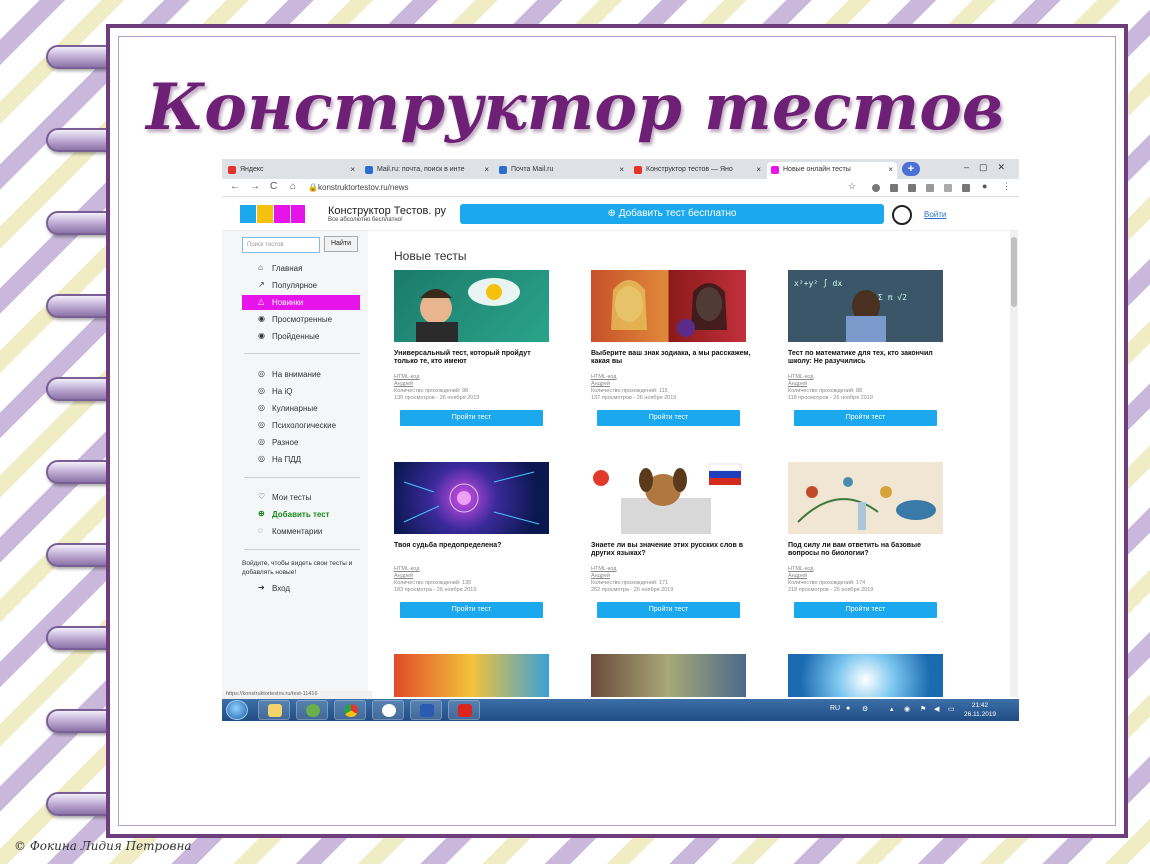 Image resolution: width=1150 pixels, height=864 pixels. What do you see at coordinates (301, 408) in the screenshot?
I see `sidebar-item-cooking: ◎ Кулинарные` at bounding box center [301, 408].